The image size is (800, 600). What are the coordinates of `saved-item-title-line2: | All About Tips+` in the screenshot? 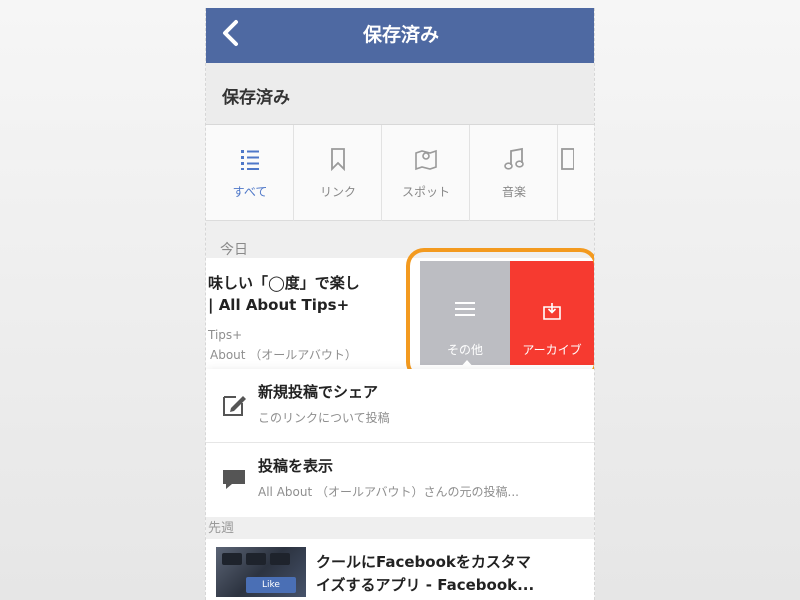 It's located at (279, 305).